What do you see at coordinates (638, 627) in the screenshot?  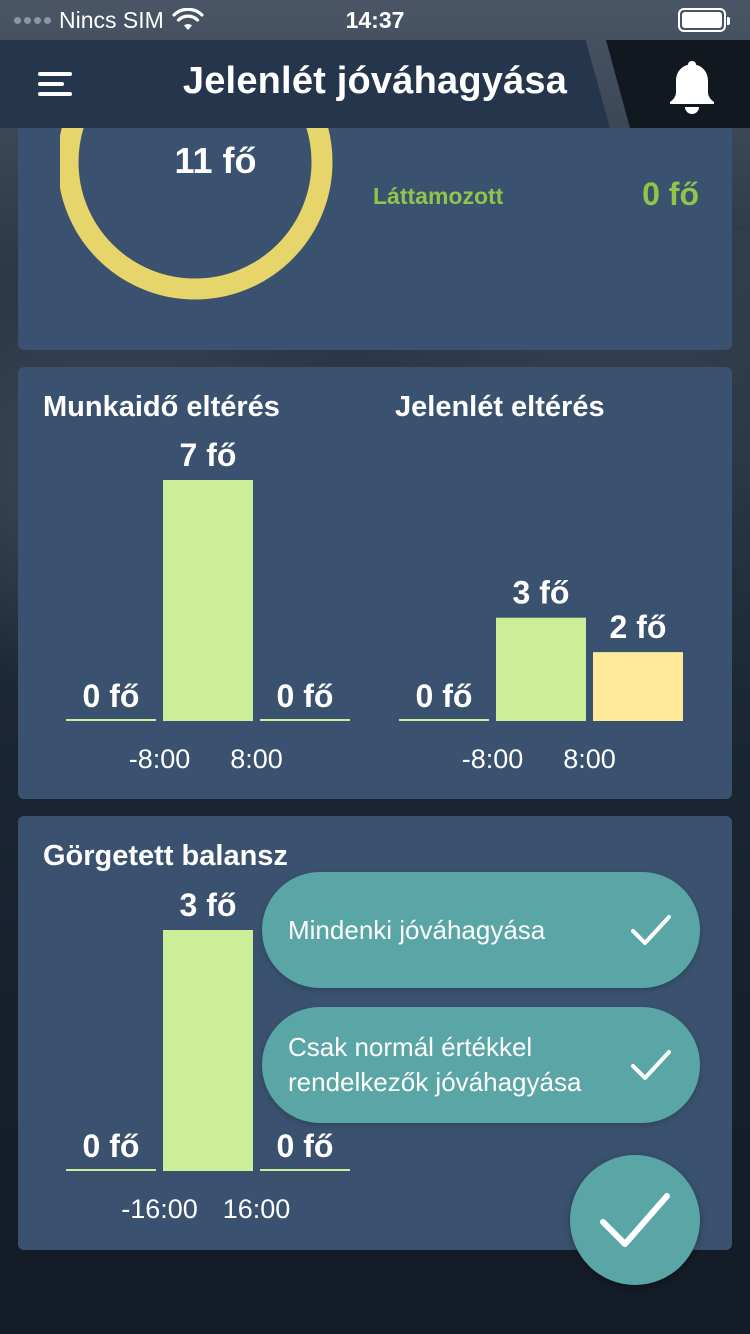 I see `chart-value-label: 2 fő` at bounding box center [638, 627].